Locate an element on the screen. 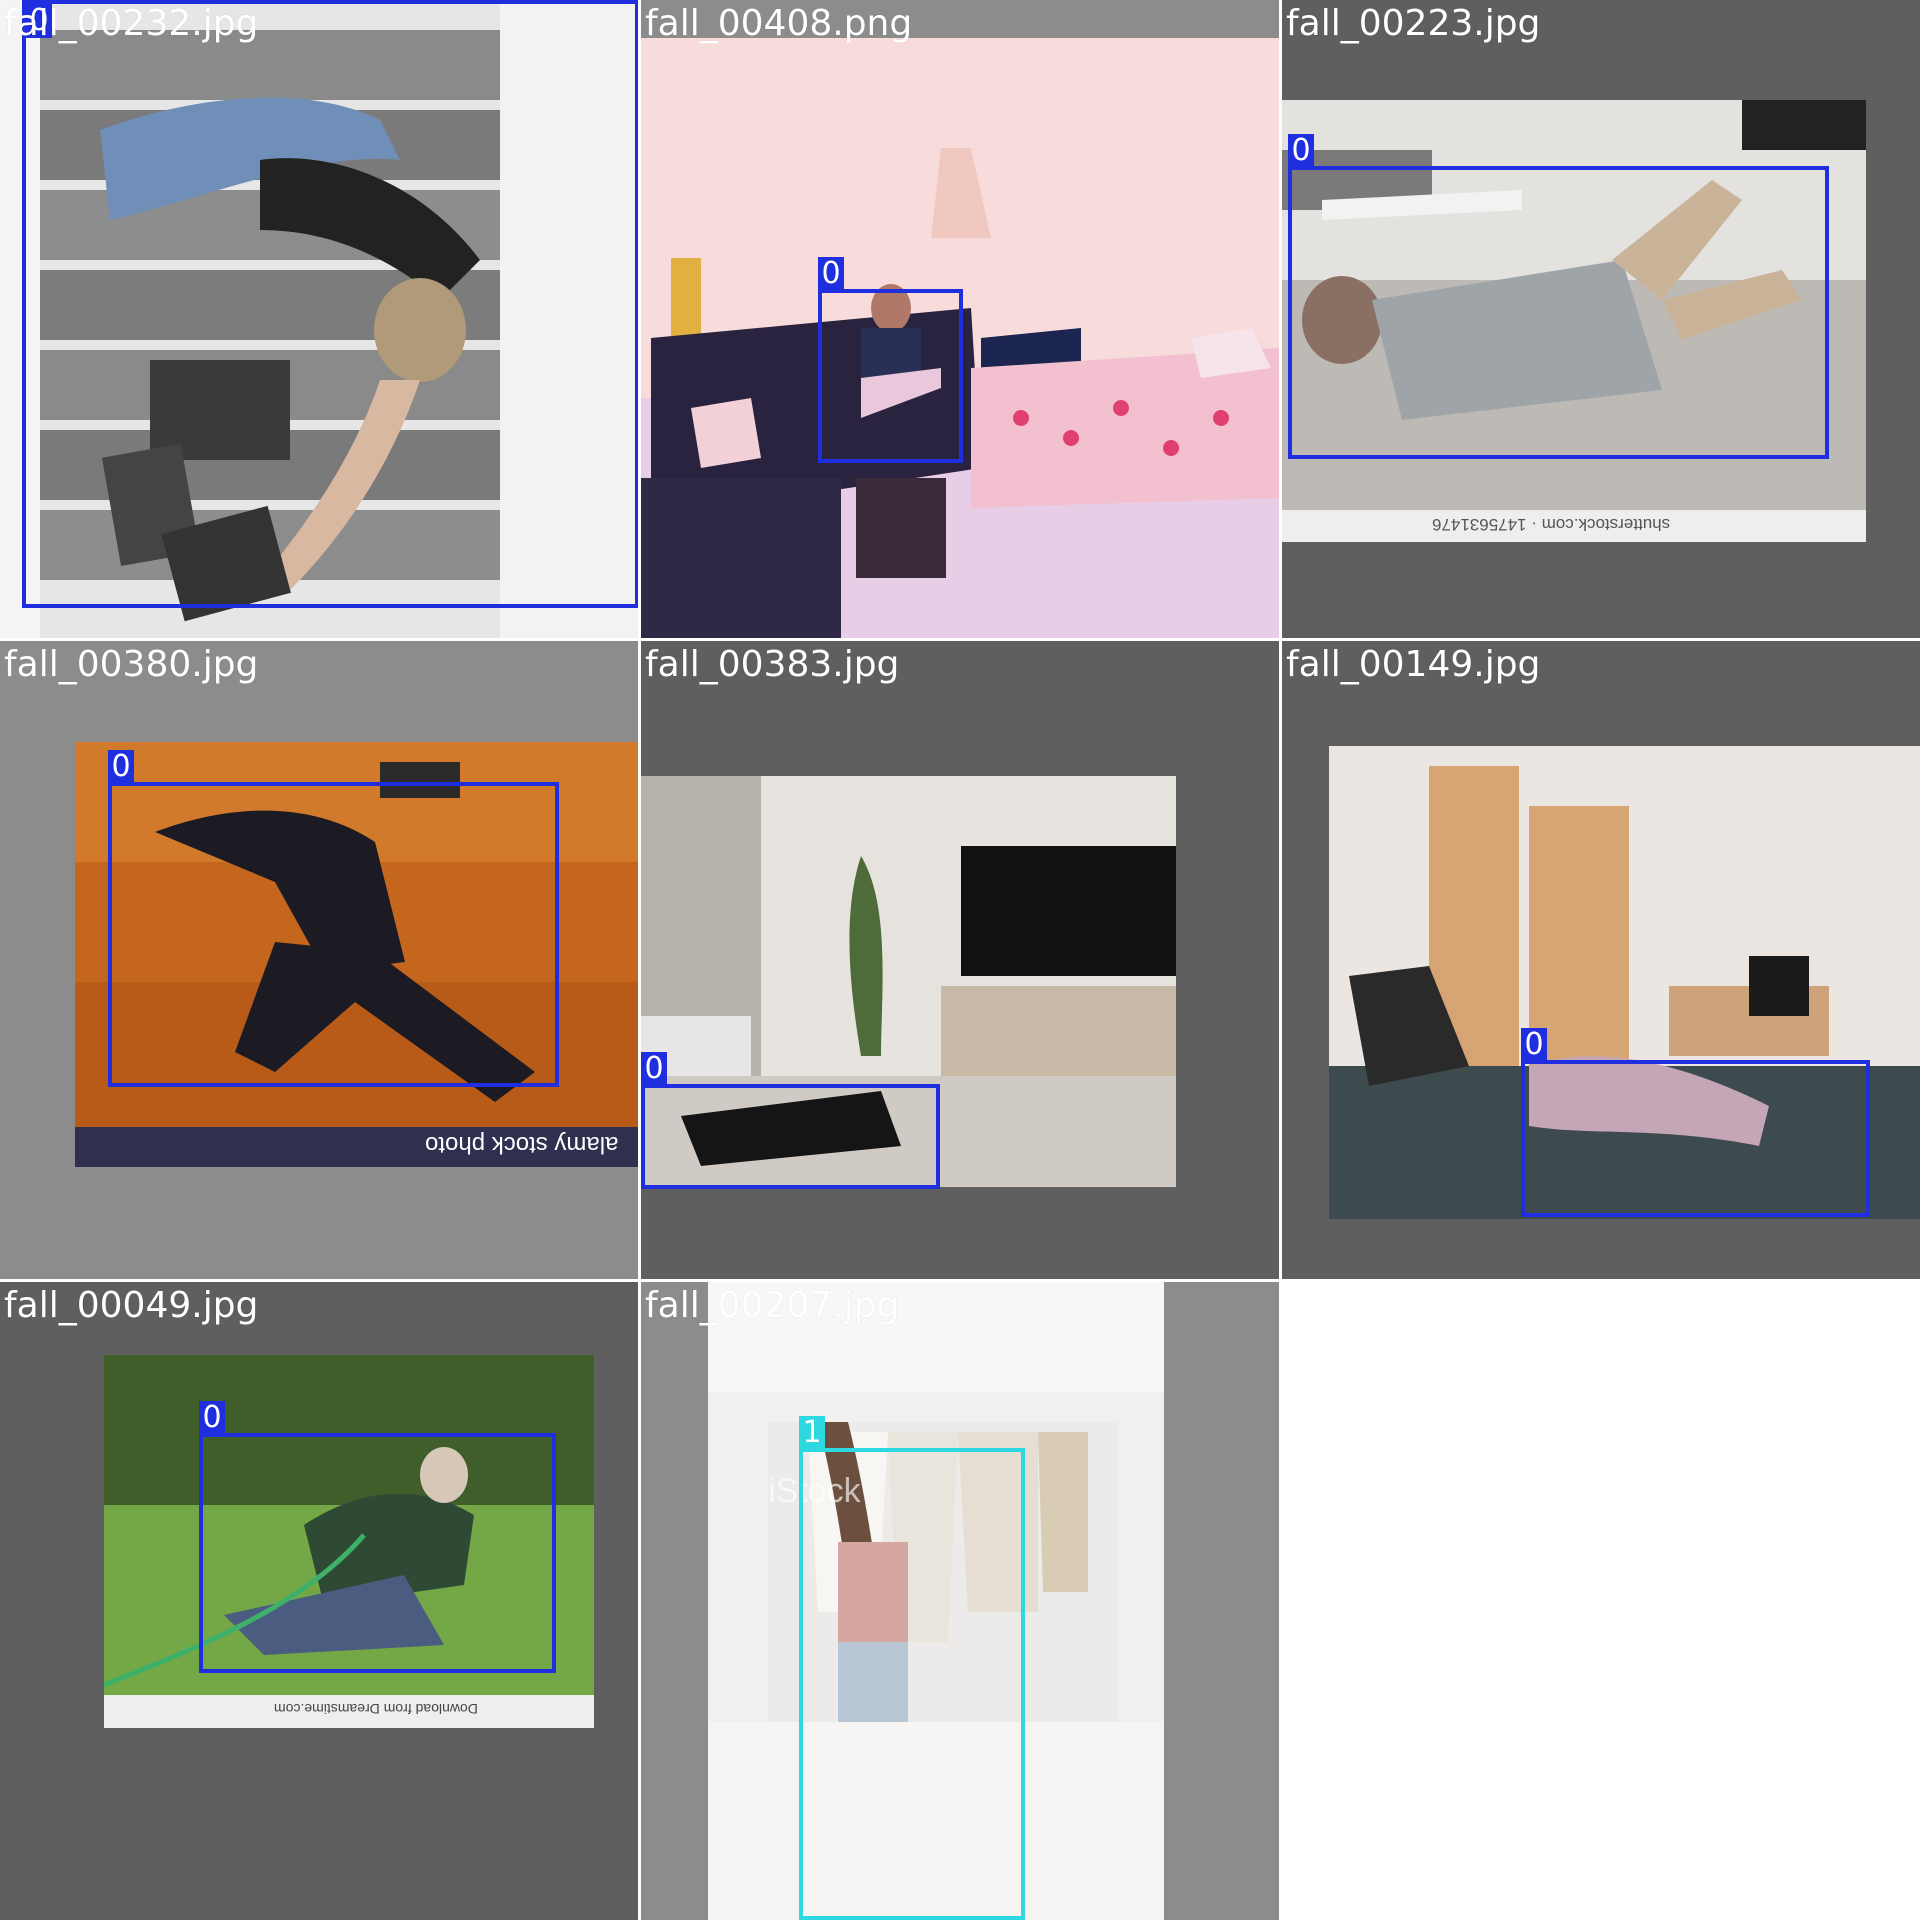  tile-6: 0 fall_00149.jpg is located at coordinates (1601, 960).